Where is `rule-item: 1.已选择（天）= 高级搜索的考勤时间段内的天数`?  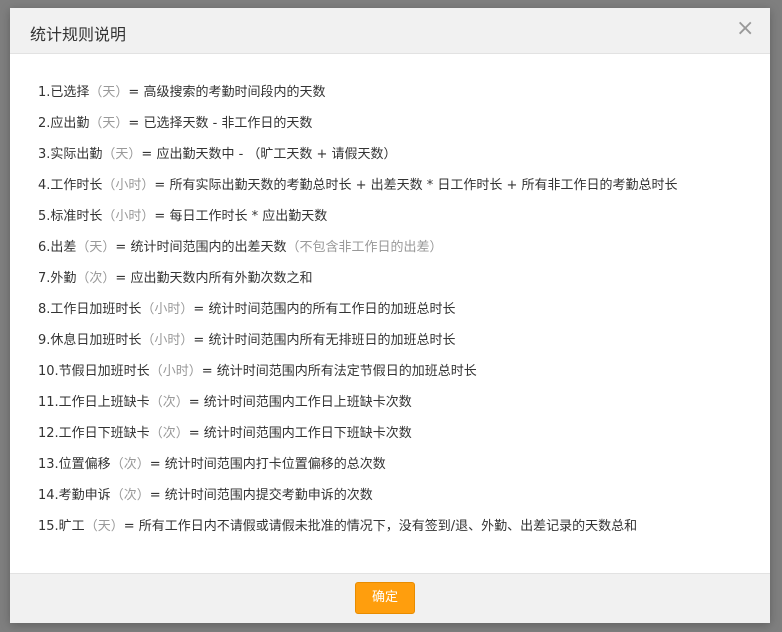 rule-item: 1.已选择（天）= 高级搜索的考勤时间段内的天数 is located at coordinates (358, 99).